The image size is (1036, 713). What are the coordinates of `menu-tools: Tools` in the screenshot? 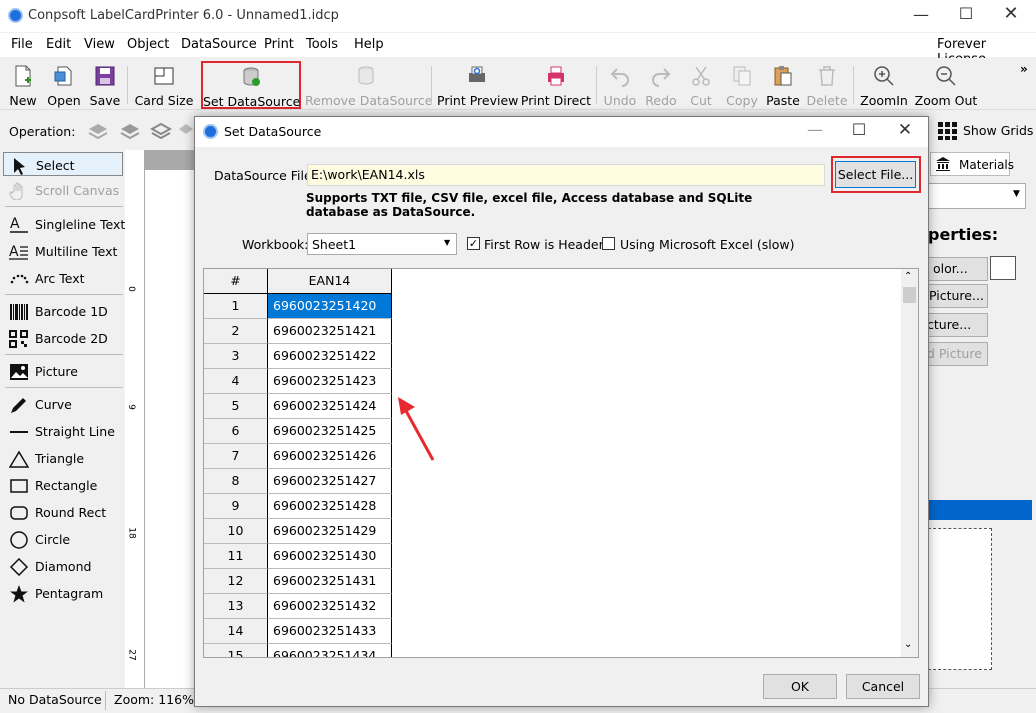 It's located at (322, 44).